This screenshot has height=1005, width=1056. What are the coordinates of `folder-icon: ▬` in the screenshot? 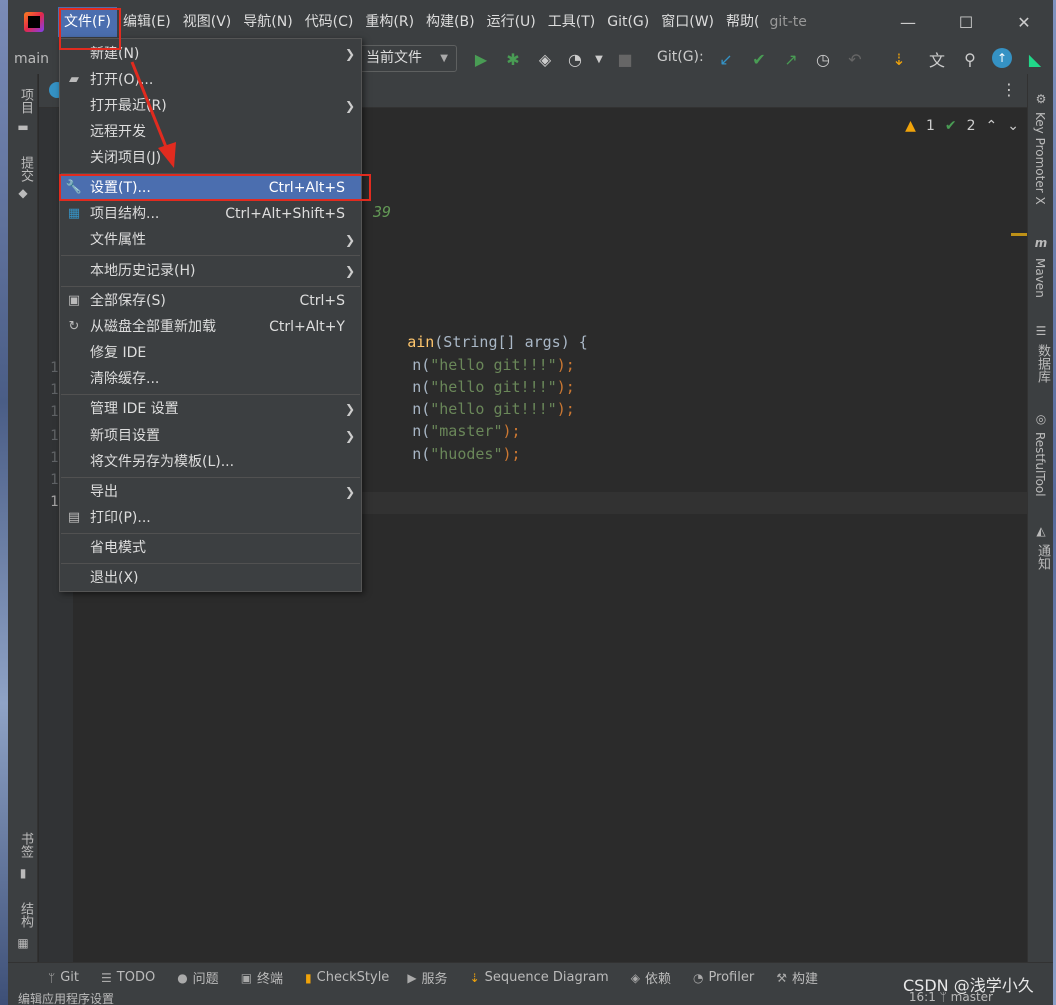 It's located at (23, 127).